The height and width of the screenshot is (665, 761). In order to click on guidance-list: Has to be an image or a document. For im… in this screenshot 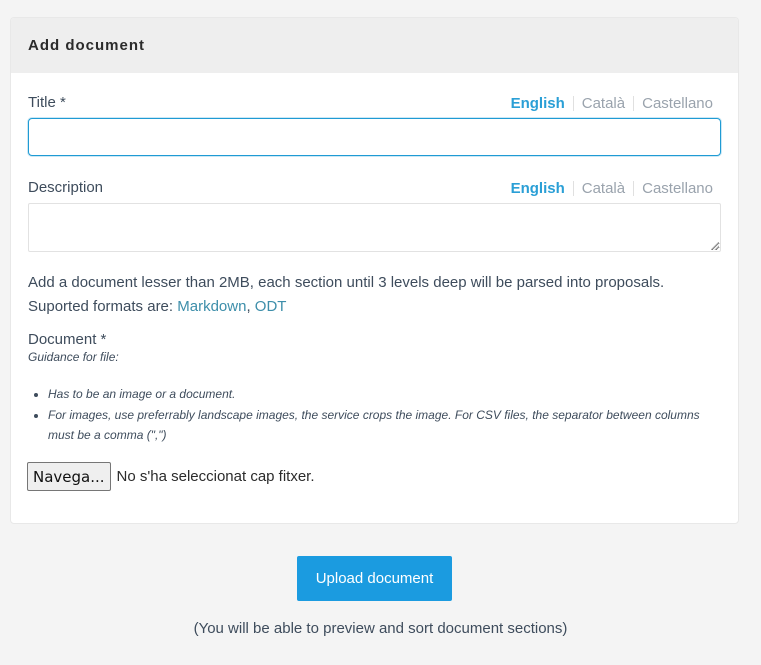, I will do `click(373, 415)`.